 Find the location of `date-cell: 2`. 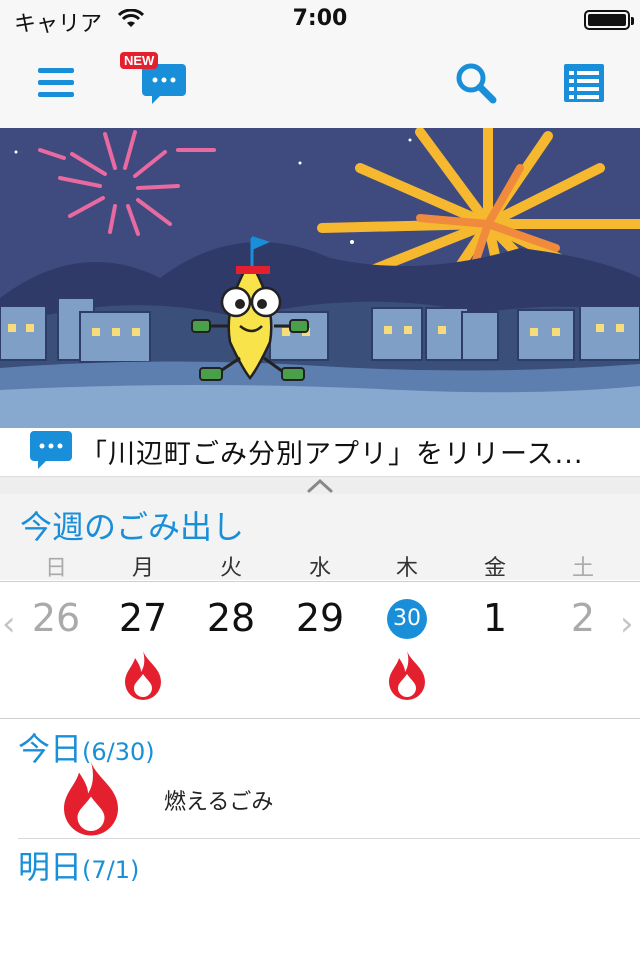

date-cell: 2 is located at coordinates (583, 618).